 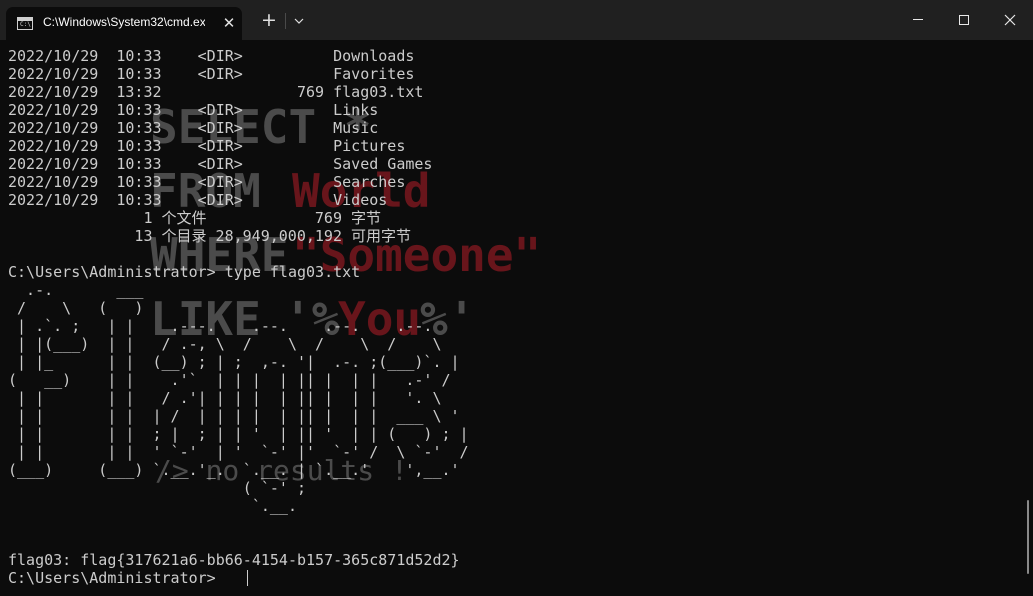 I want to click on tab-close-icon: ✕, so click(x=229, y=23).